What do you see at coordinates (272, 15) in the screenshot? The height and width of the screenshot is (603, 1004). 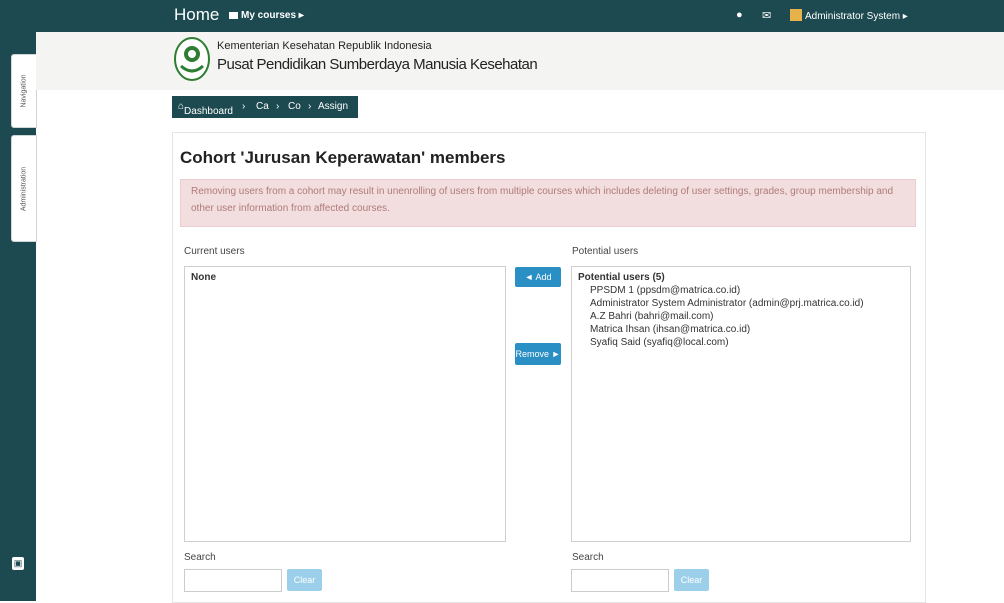 I see `my-courses-label: My courses ▸` at bounding box center [272, 15].